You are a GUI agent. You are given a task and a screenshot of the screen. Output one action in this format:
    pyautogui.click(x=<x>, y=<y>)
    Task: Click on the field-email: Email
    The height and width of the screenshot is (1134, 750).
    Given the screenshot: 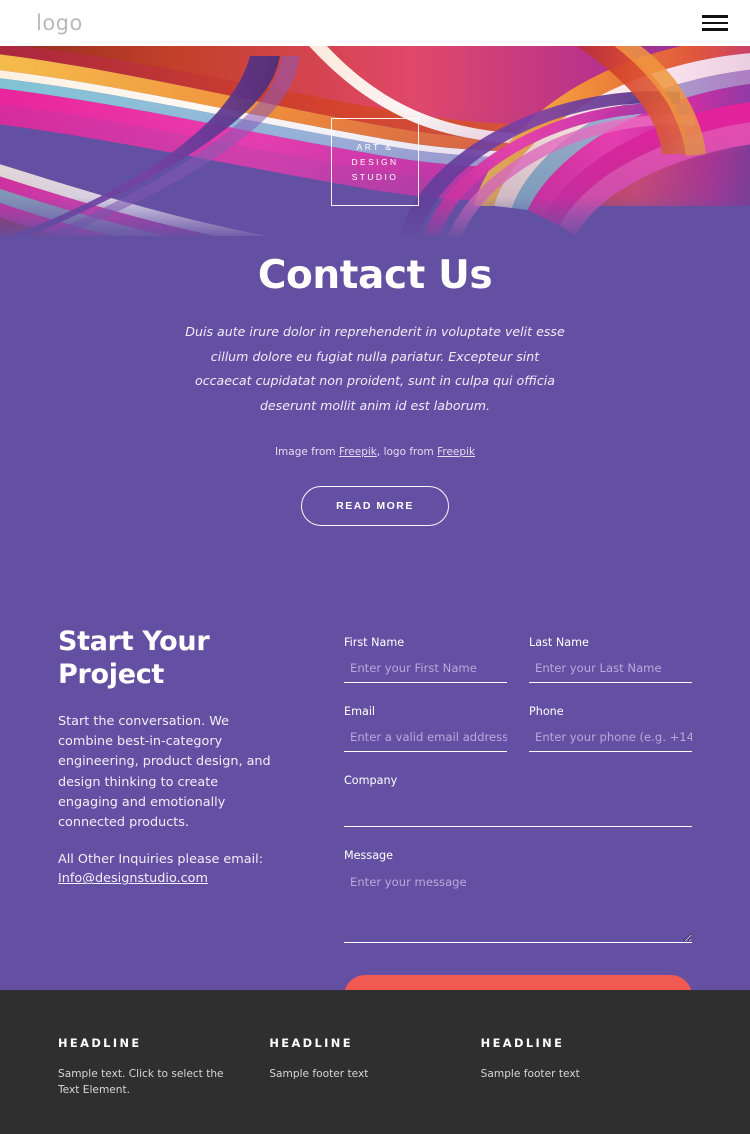 What is the action you would take?
    pyautogui.click(x=425, y=728)
    